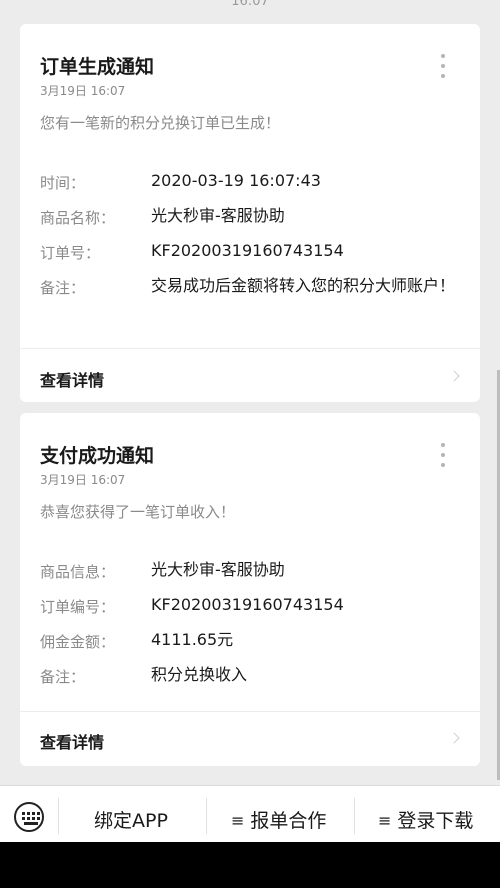 This screenshot has width=500, height=888. Describe the element at coordinates (218, 215) in the screenshot. I see `field-value-product-name: 光大秒审-客服协助` at that location.